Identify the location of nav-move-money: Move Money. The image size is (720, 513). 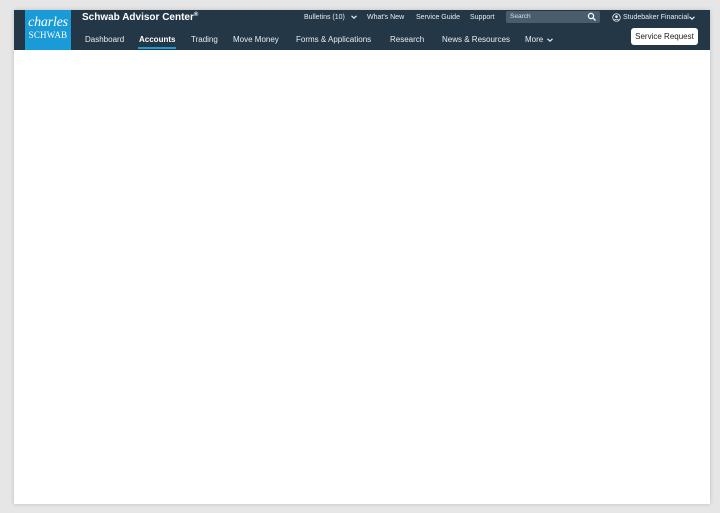
(256, 40).